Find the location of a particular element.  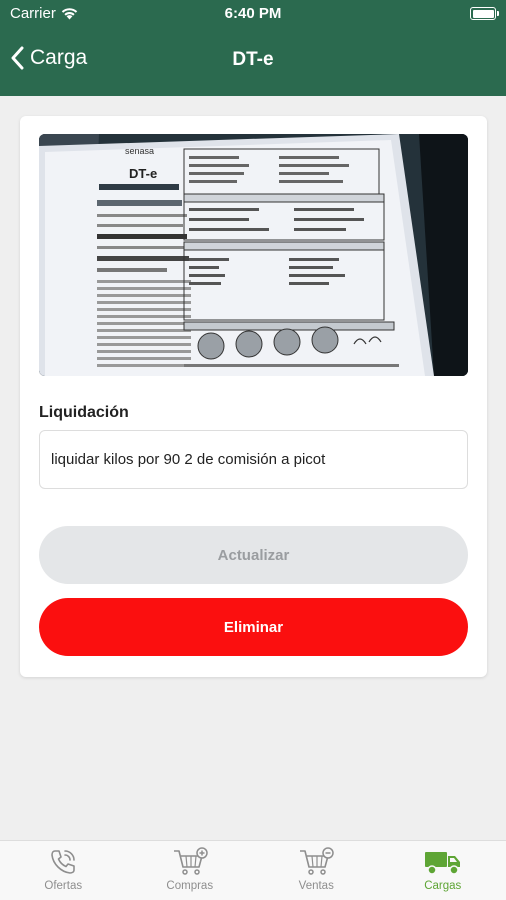

tab-label: Compras is located at coordinates (190, 886).